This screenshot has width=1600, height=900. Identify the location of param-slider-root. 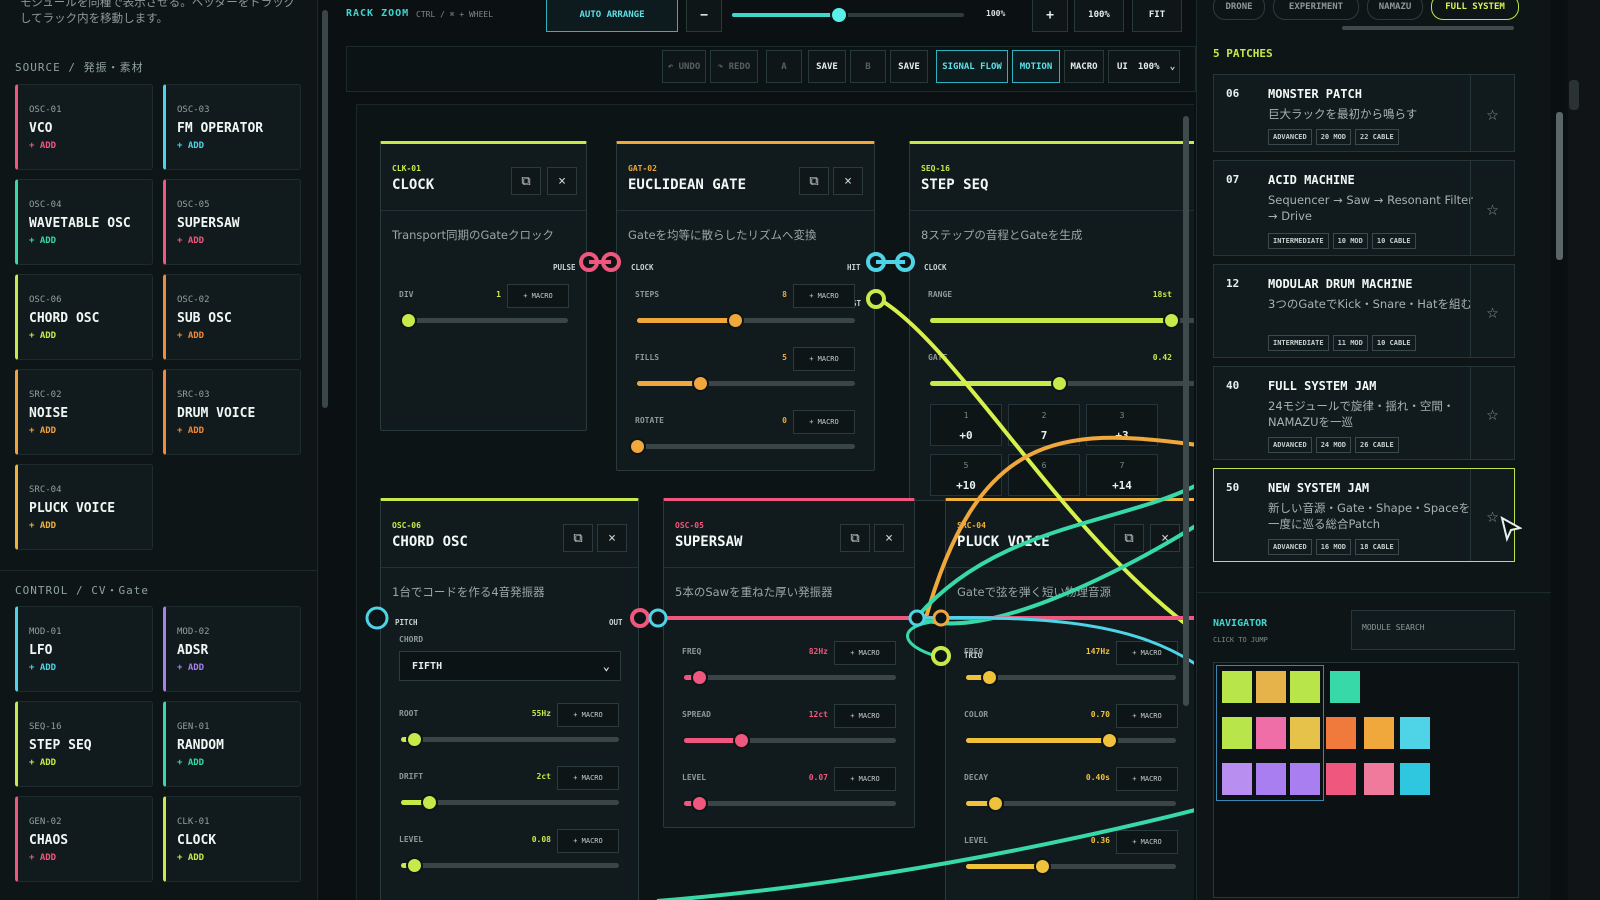
(510, 739).